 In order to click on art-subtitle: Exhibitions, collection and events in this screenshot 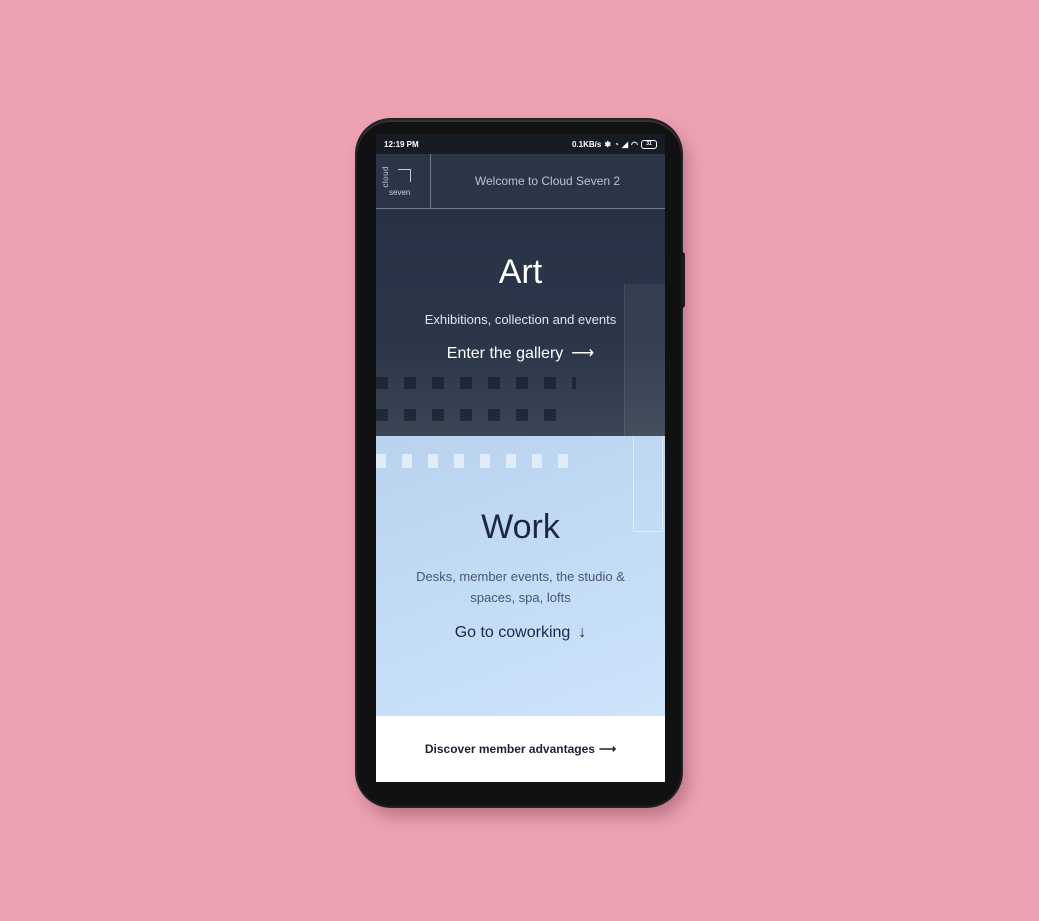, I will do `click(520, 319)`.